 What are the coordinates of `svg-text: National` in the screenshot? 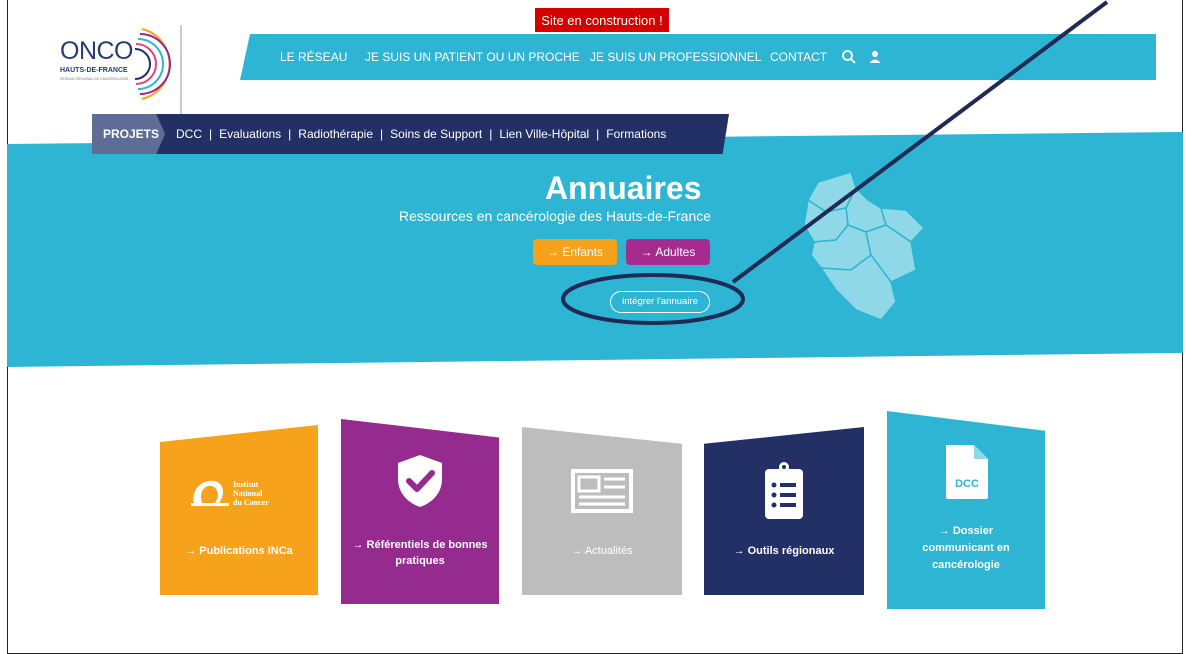 It's located at (248, 493).